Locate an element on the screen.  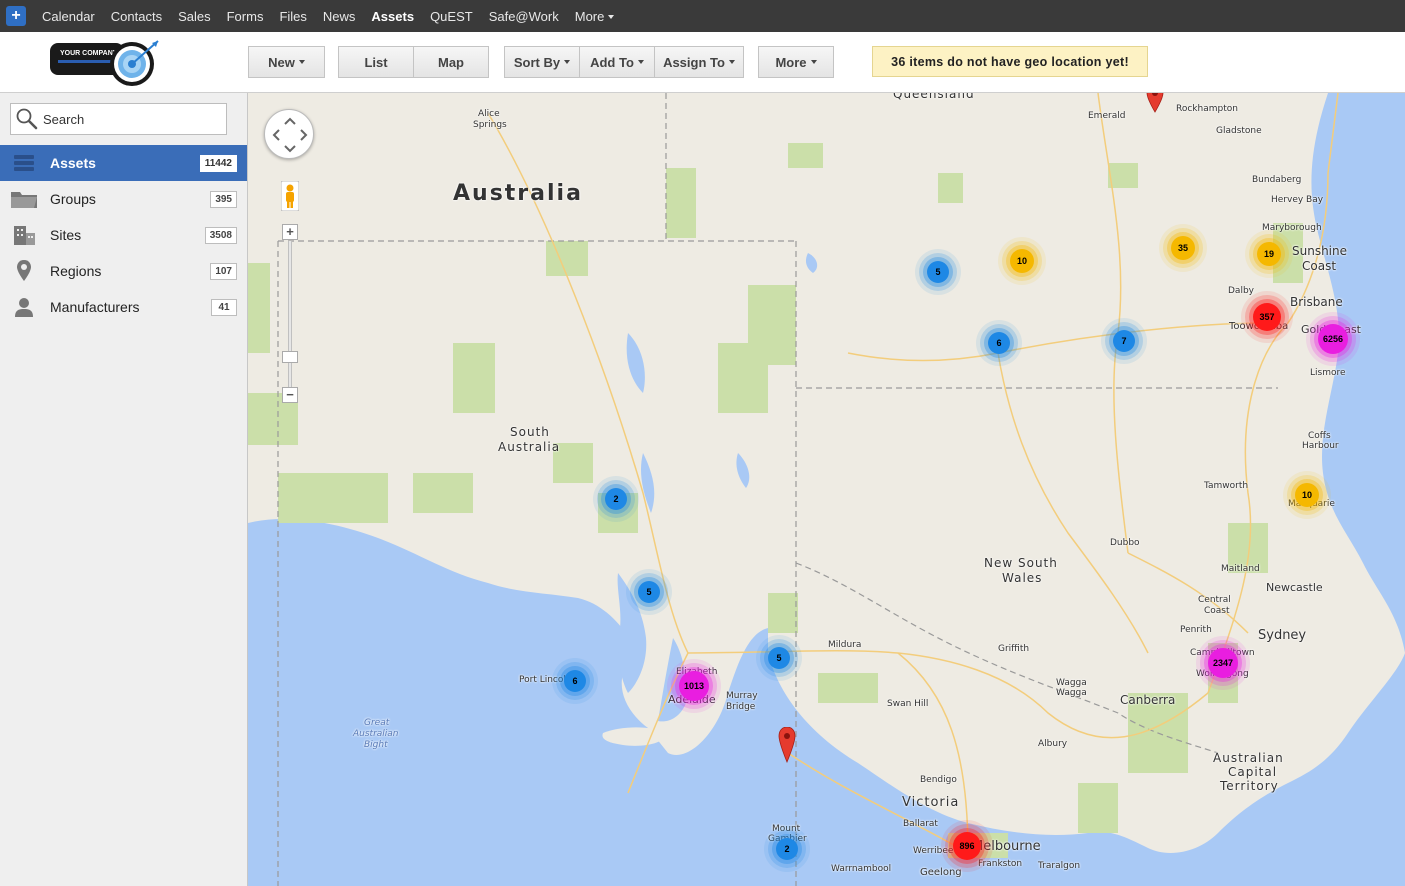
label-newcastle: Newcastle is located at coordinates (1294, 587).